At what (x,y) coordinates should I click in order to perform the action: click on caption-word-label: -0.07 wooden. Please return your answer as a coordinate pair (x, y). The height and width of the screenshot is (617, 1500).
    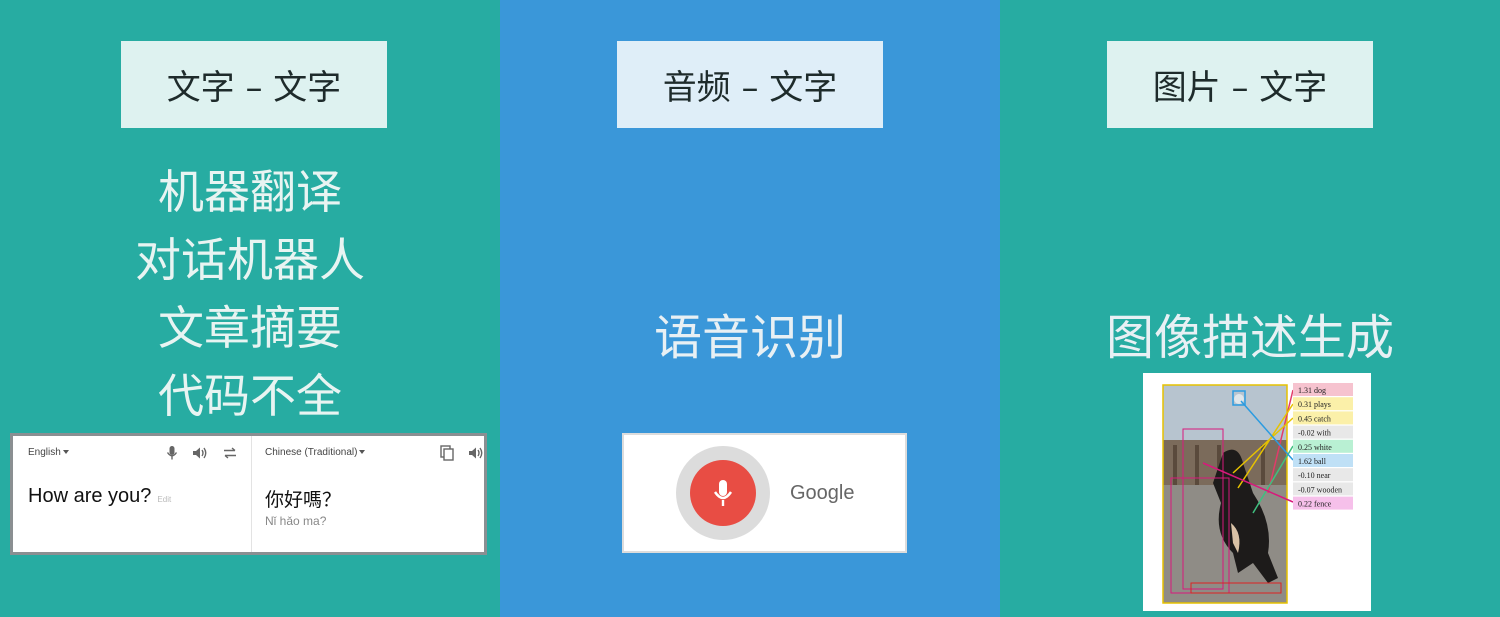
    Looking at the image, I should click on (1320, 489).